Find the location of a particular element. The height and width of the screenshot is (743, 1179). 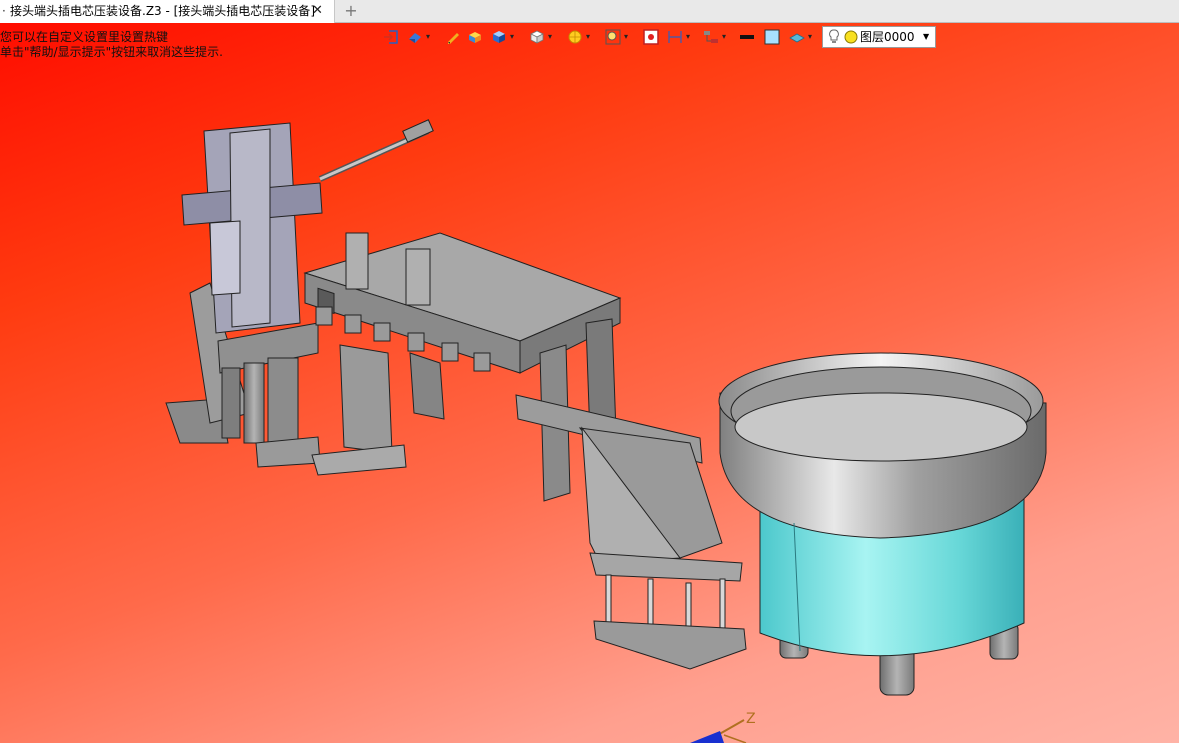

axis-z-label: Z is located at coordinates (751, 719).